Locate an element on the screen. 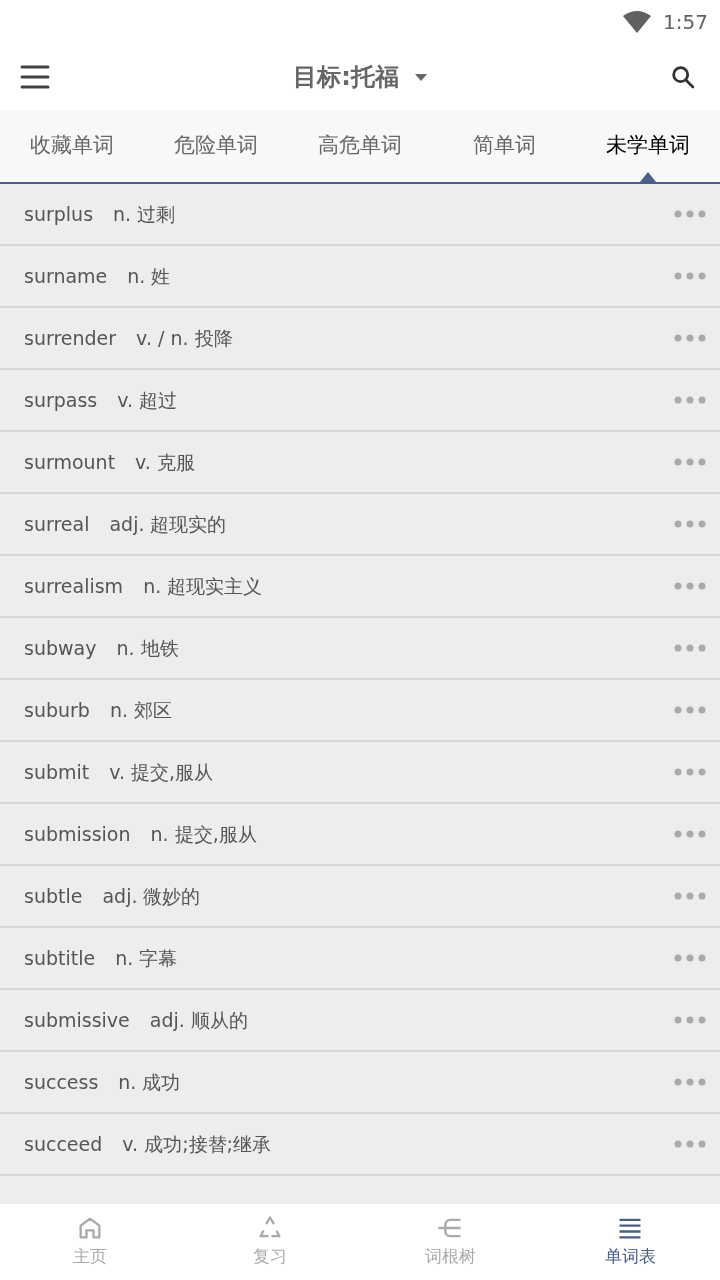 The image size is (720, 1280). menu-icon is located at coordinates (35, 77).